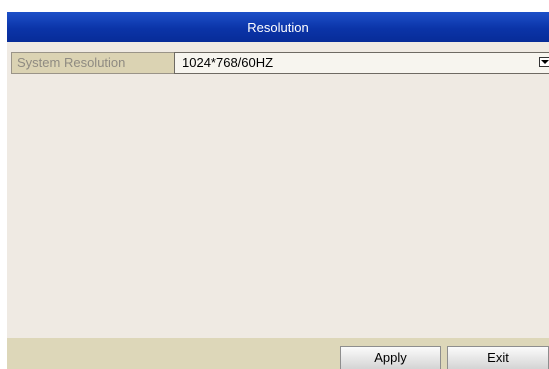 Image resolution: width=549 pixels, height=369 pixels. What do you see at coordinates (544, 62) in the screenshot?
I see `chevron-down-icon` at bounding box center [544, 62].